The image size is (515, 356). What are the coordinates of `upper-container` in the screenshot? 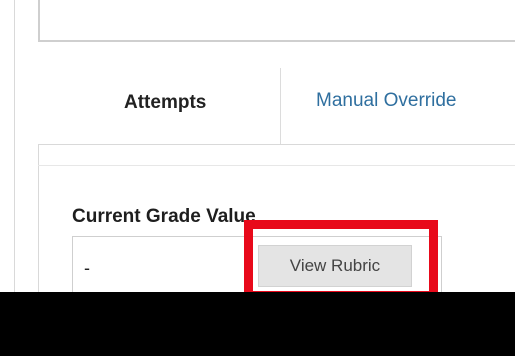 It's located at (276, 21).